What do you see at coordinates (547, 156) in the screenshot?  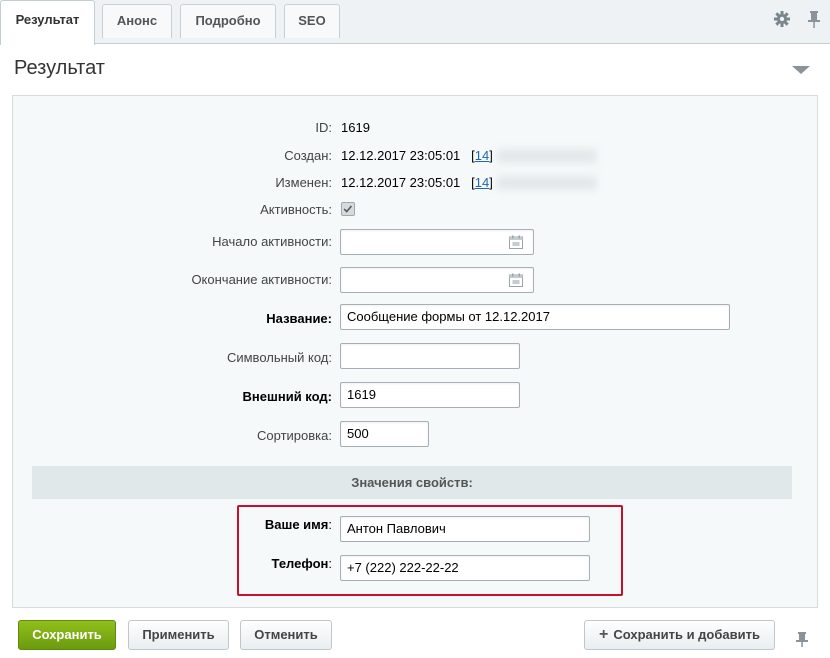 I see `created-user-blurred` at bounding box center [547, 156].